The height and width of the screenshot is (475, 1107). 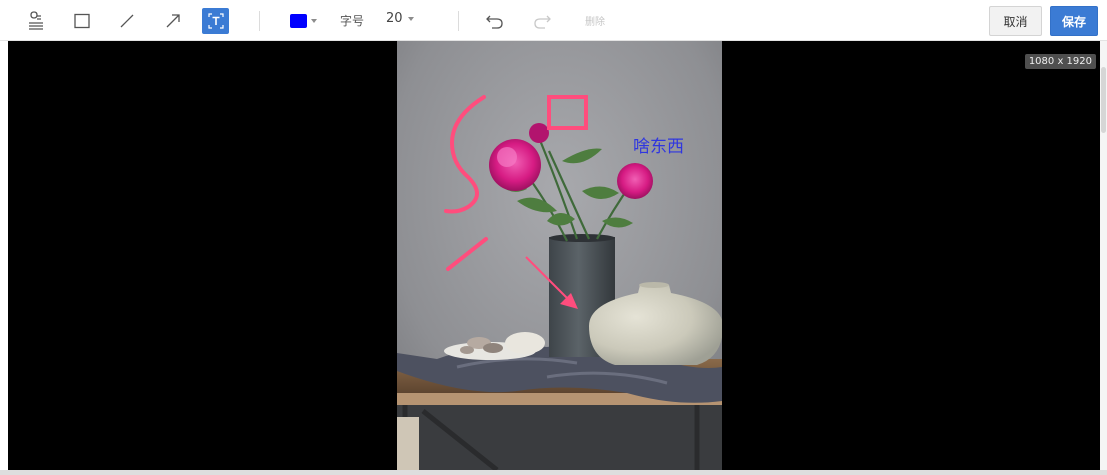 I want to click on scrollbar-thumb, so click(x=1103, y=100).